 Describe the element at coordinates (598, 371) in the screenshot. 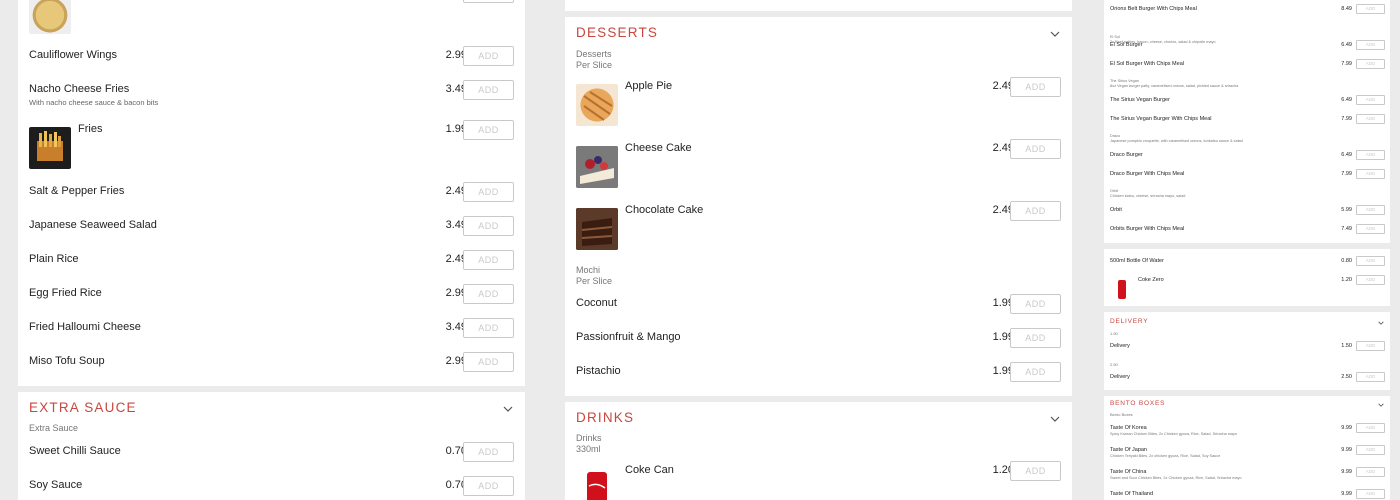

I see `item-name: Pistachio` at that location.